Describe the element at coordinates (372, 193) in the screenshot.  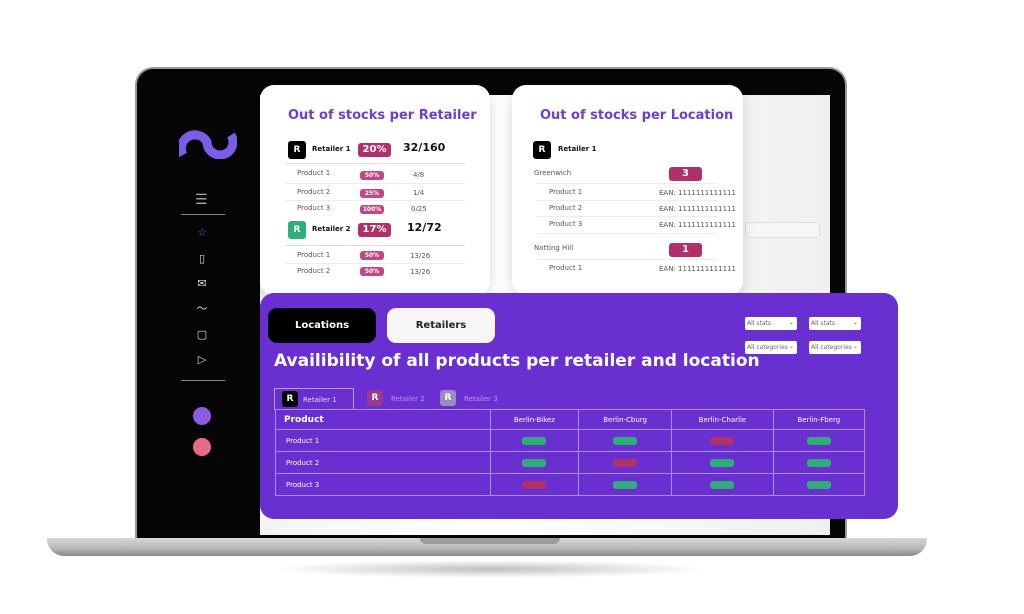
I see `percent-badge: 25%` at that location.